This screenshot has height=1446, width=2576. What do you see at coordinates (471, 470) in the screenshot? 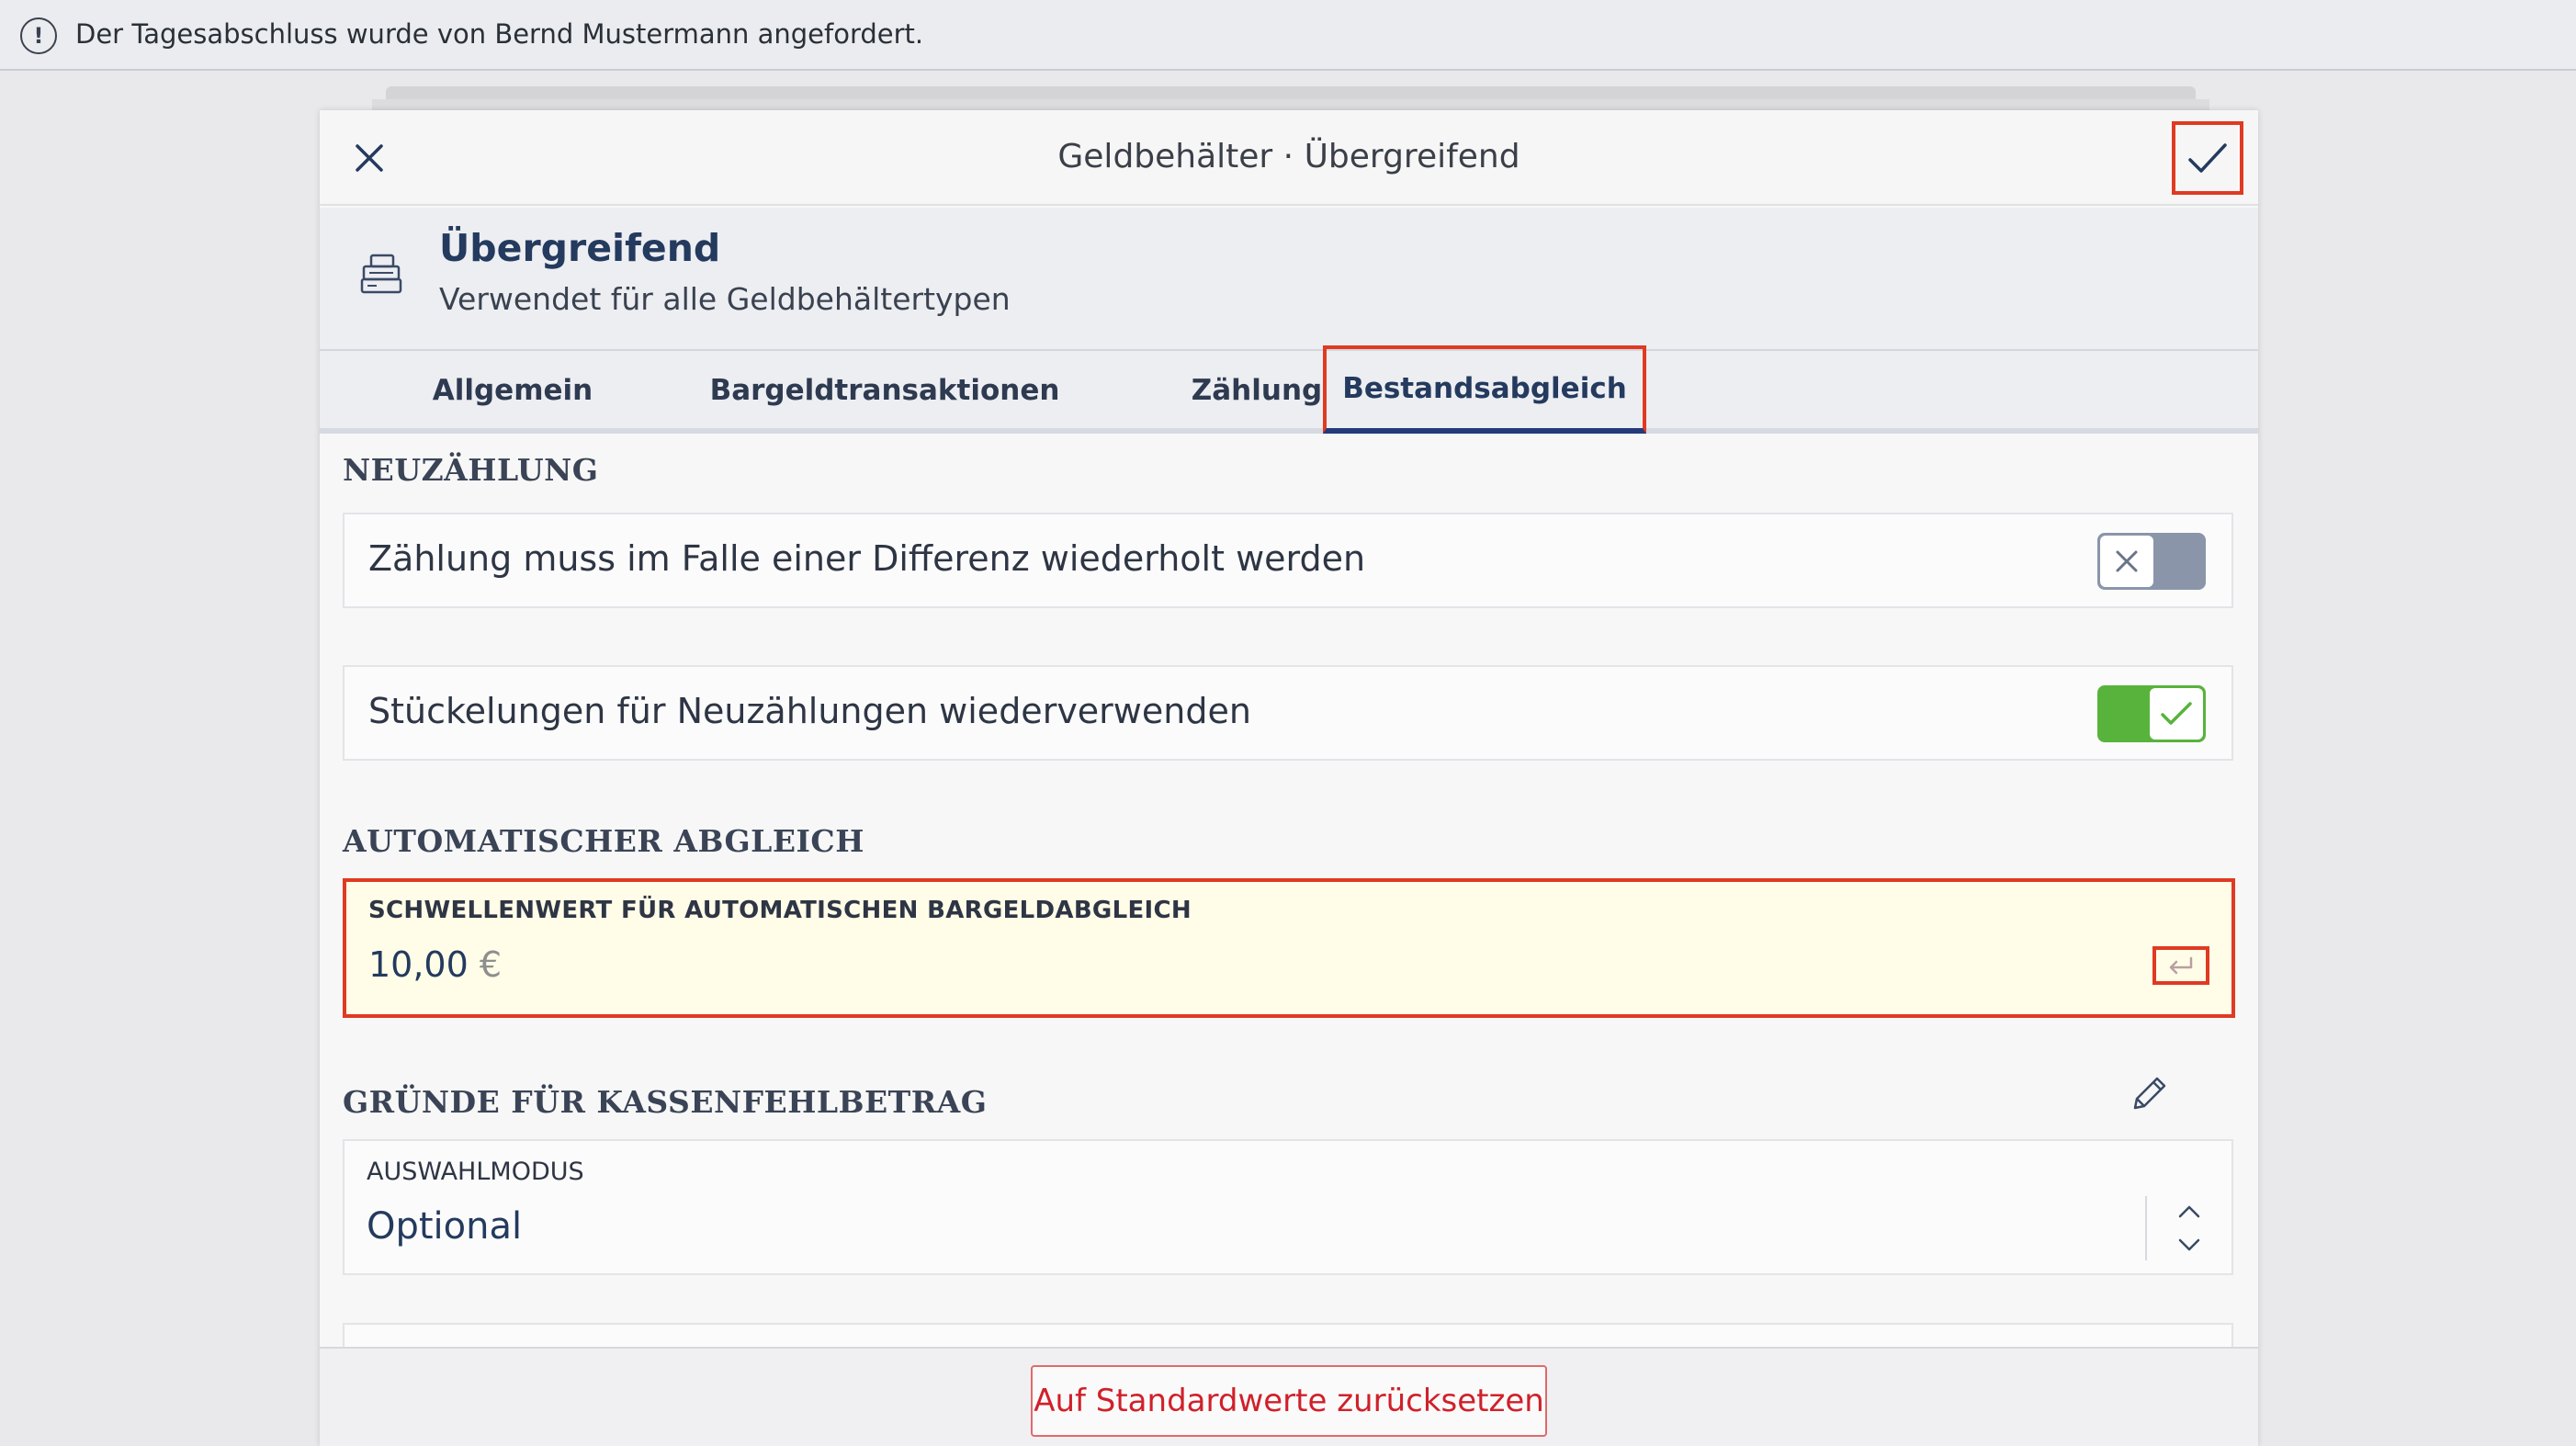
I see `section-title-neuzaehlung: NEUZÄHLUNG` at bounding box center [471, 470].